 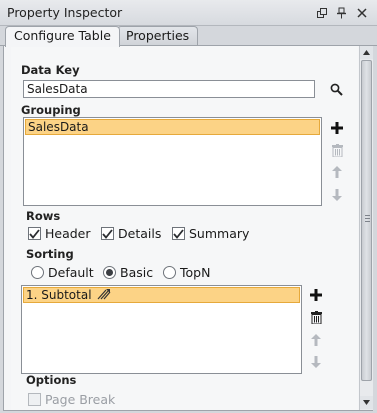 What do you see at coordinates (59, 295) in the screenshot?
I see `sort-item-label: 1. Subtotal` at bounding box center [59, 295].